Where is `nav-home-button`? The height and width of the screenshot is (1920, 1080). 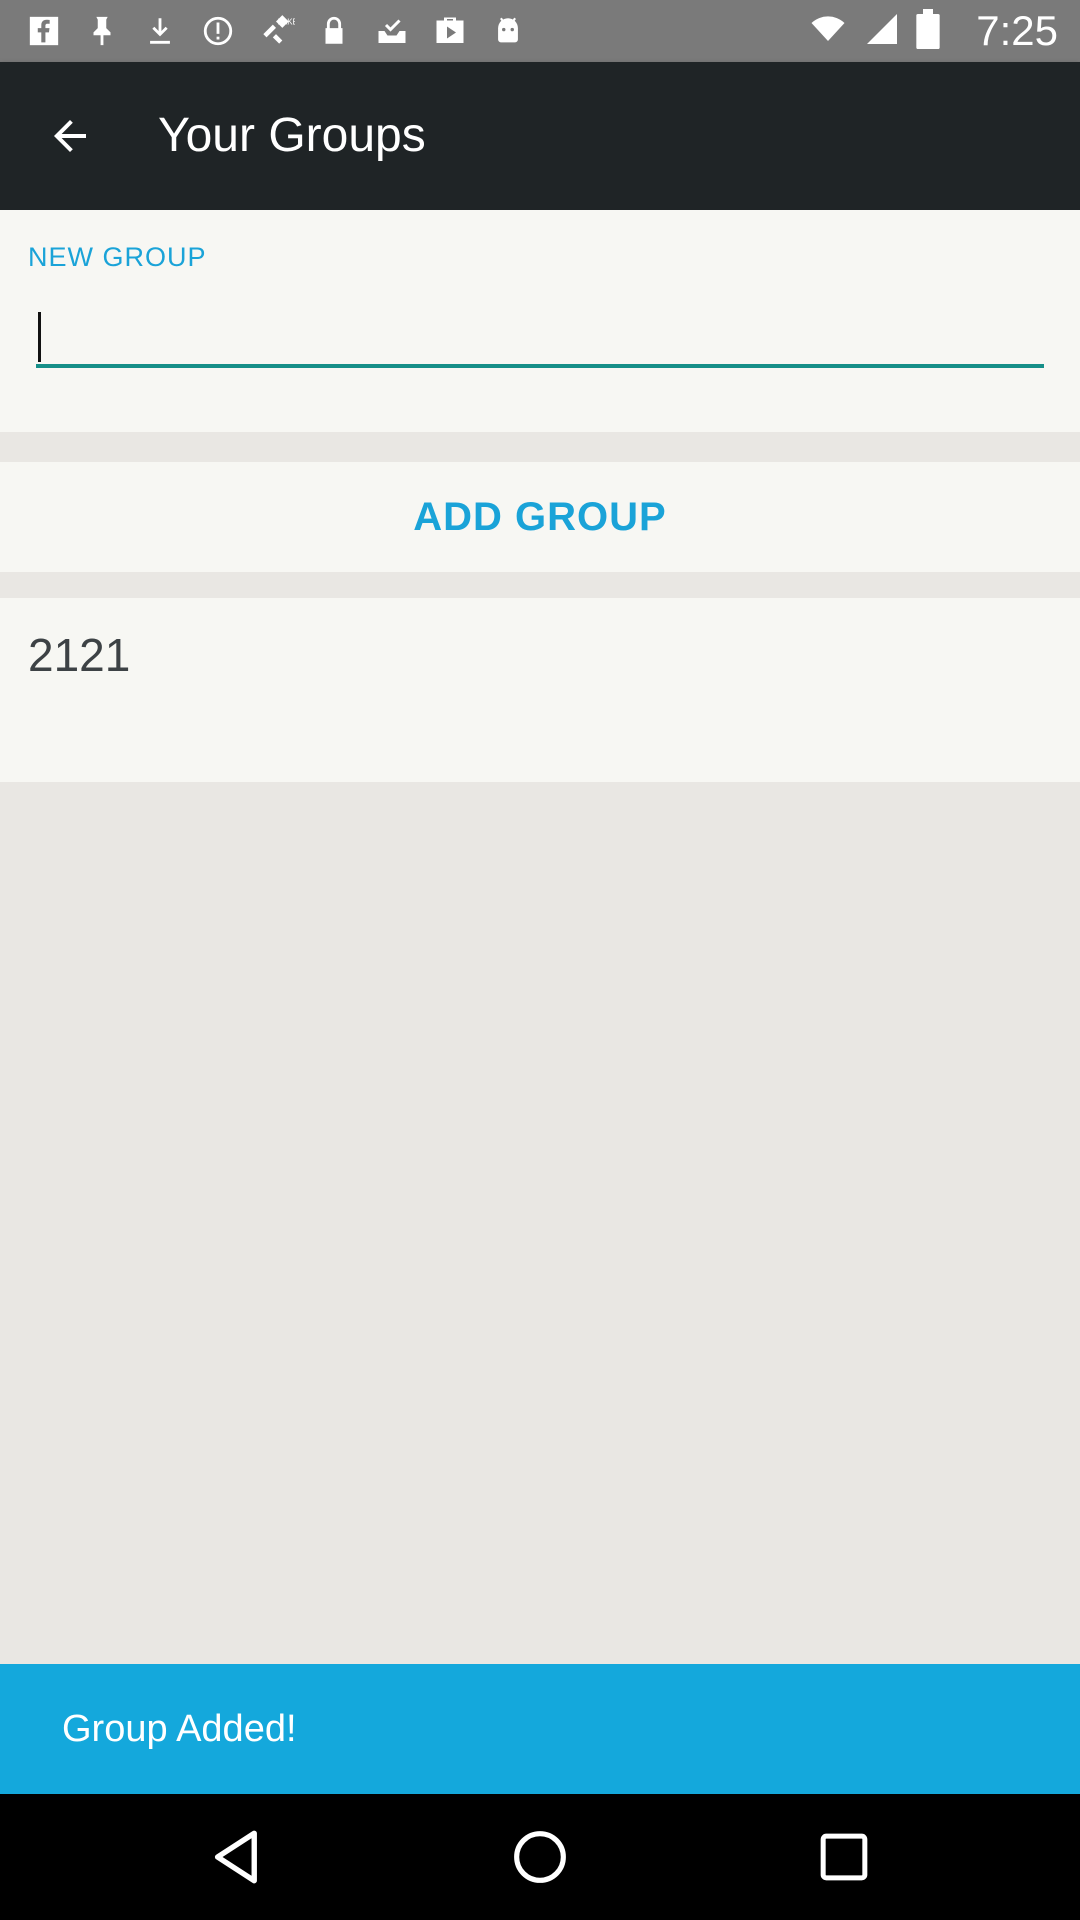 nav-home-button is located at coordinates (540, 1857).